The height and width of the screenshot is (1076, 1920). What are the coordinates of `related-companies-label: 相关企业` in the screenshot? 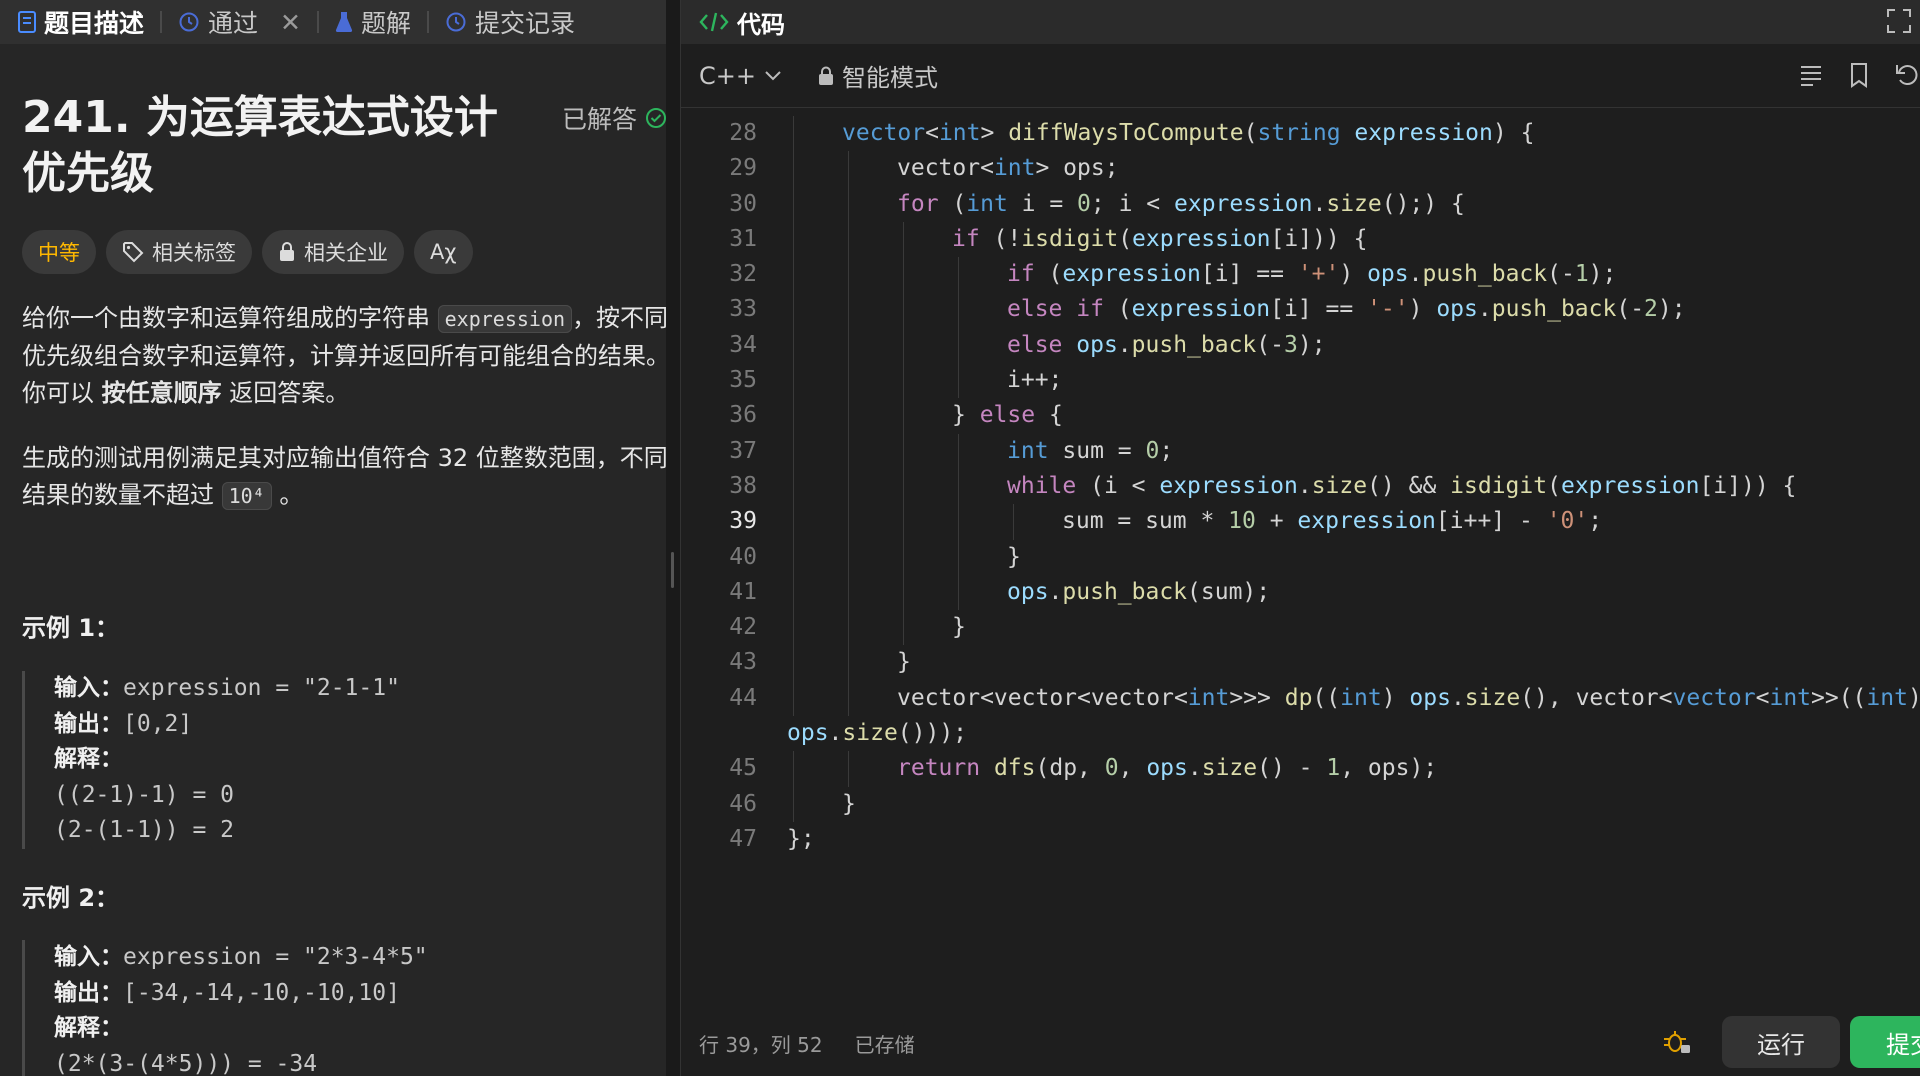 It's located at (346, 253).